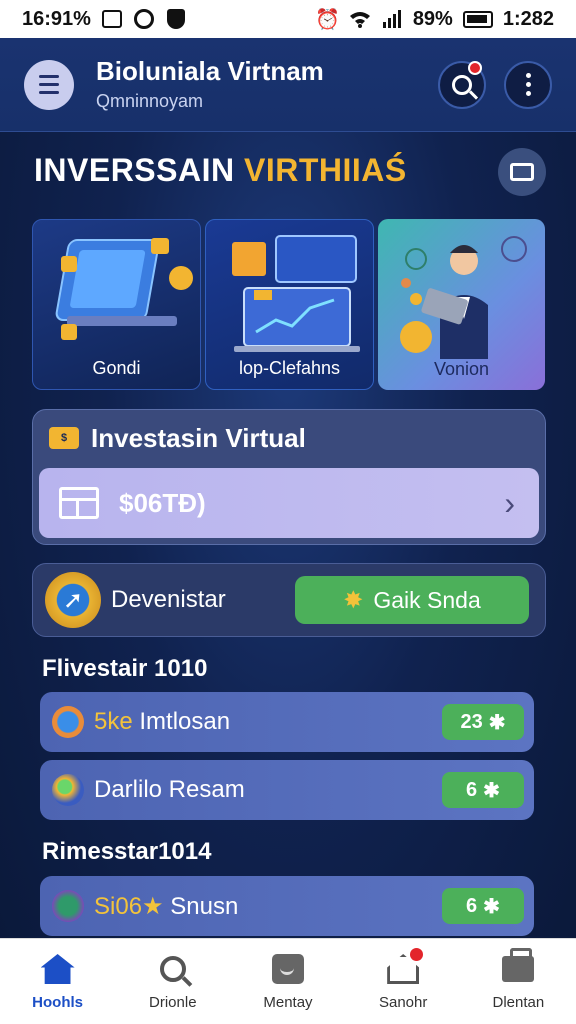  I want to click on circle-app-icon, so click(144, 19).